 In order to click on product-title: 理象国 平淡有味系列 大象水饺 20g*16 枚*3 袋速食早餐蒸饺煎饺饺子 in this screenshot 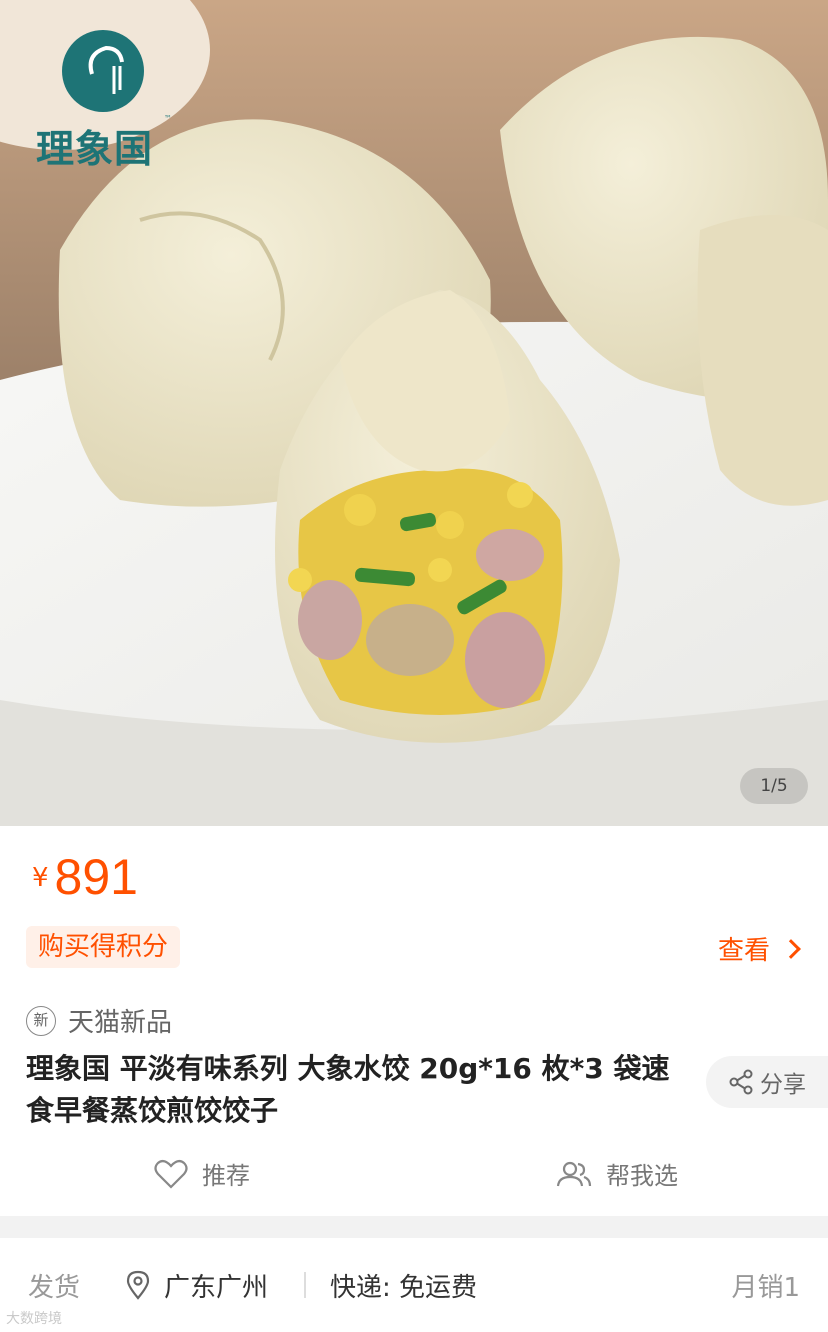, I will do `click(348, 1089)`.